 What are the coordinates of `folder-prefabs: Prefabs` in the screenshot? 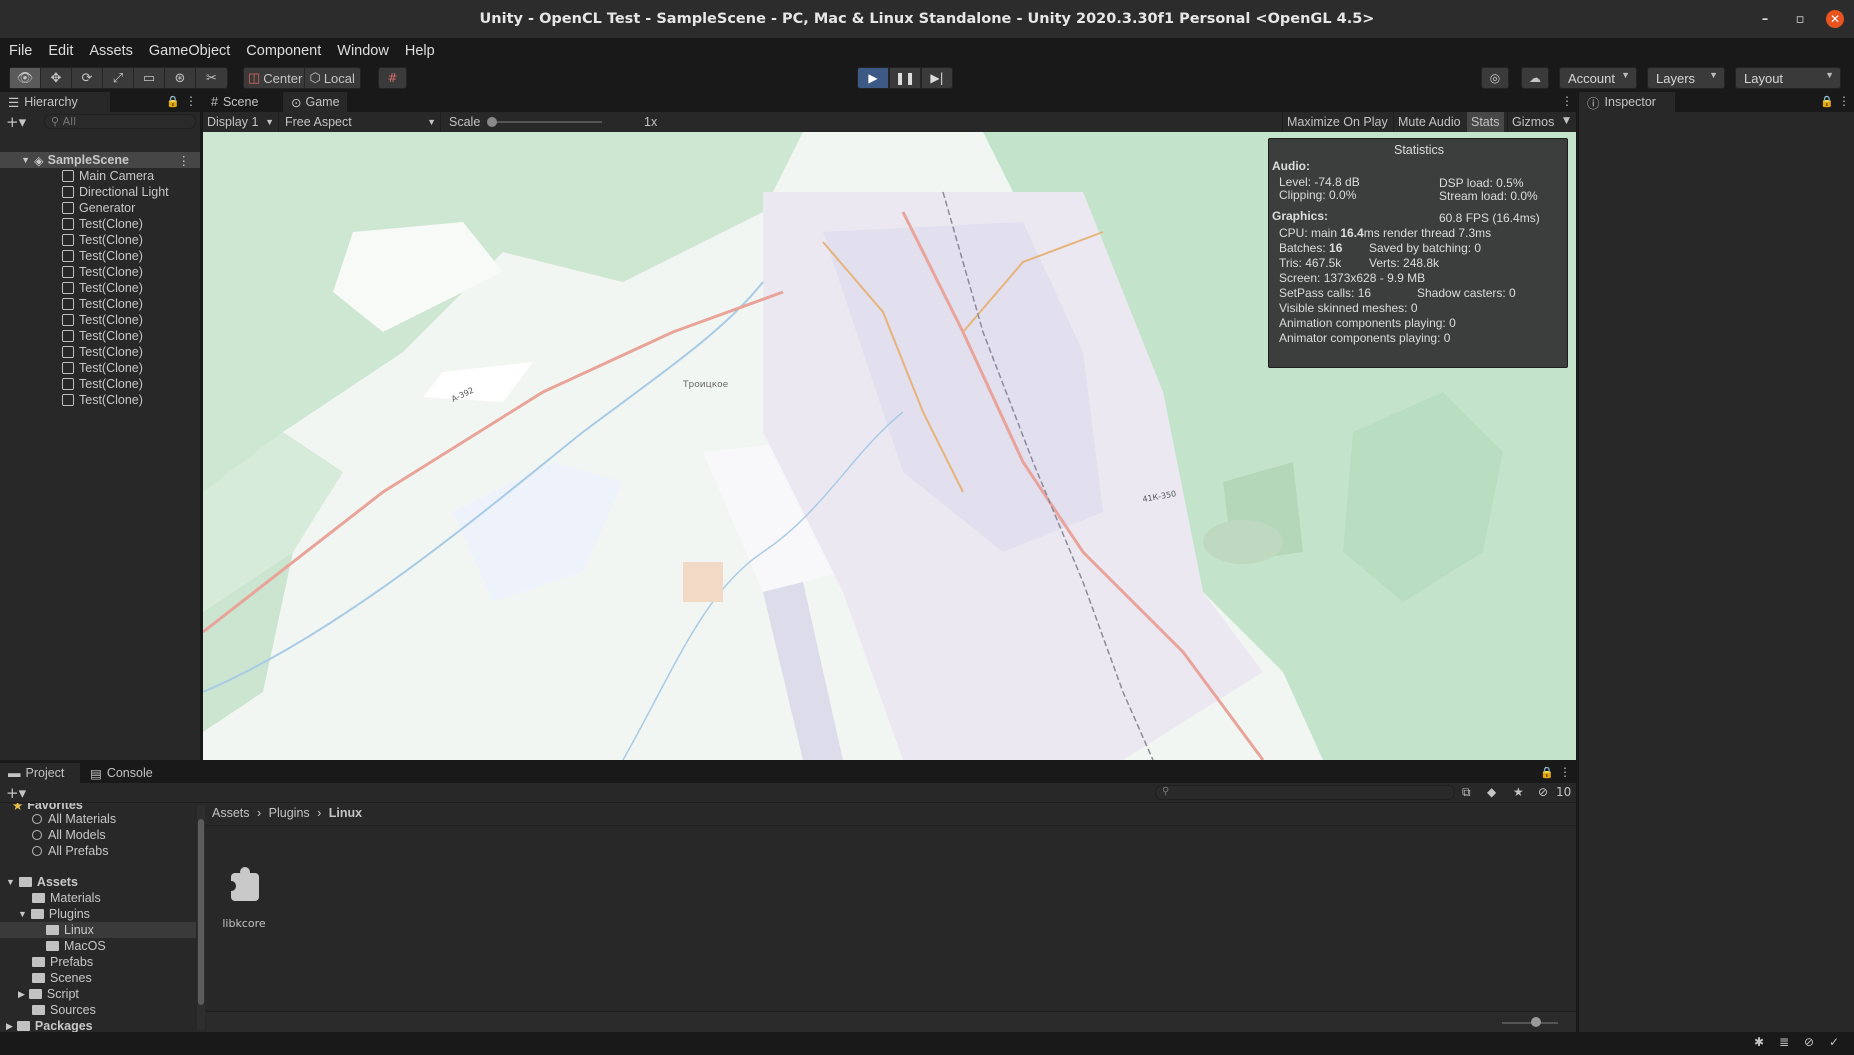 It's located at (62, 962).